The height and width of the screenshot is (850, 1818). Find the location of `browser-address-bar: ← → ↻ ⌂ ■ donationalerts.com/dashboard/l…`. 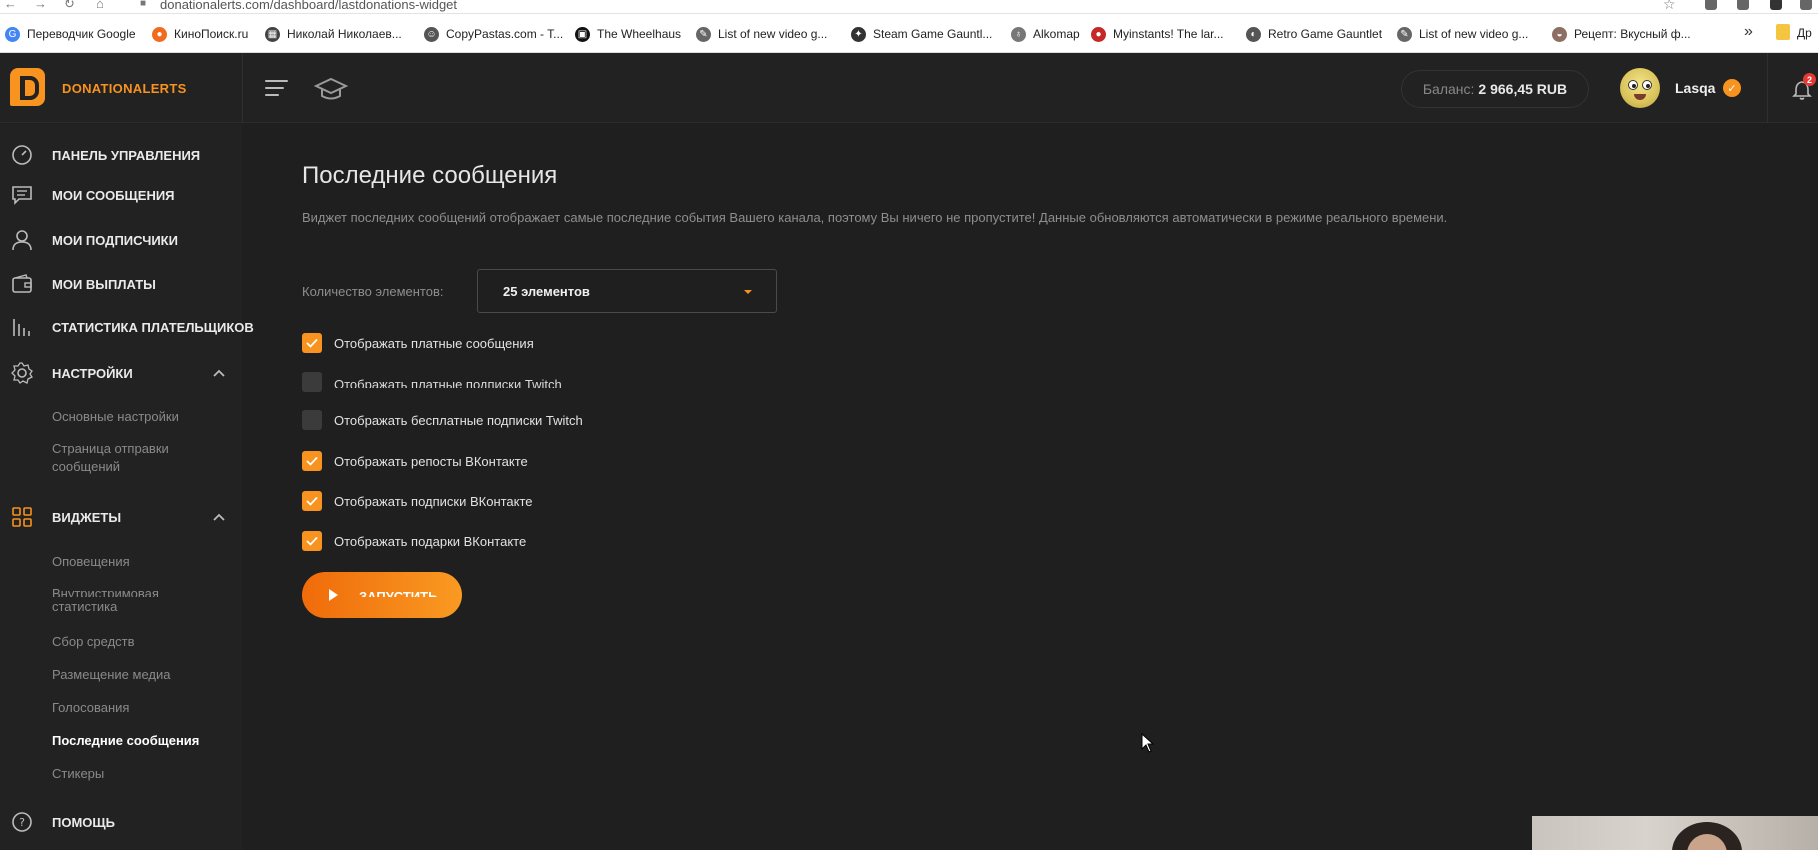

browser-address-bar: ← → ↻ ⌂ ■ donationalerts.com/dashboard/l… is located at coordinates (909, 7).